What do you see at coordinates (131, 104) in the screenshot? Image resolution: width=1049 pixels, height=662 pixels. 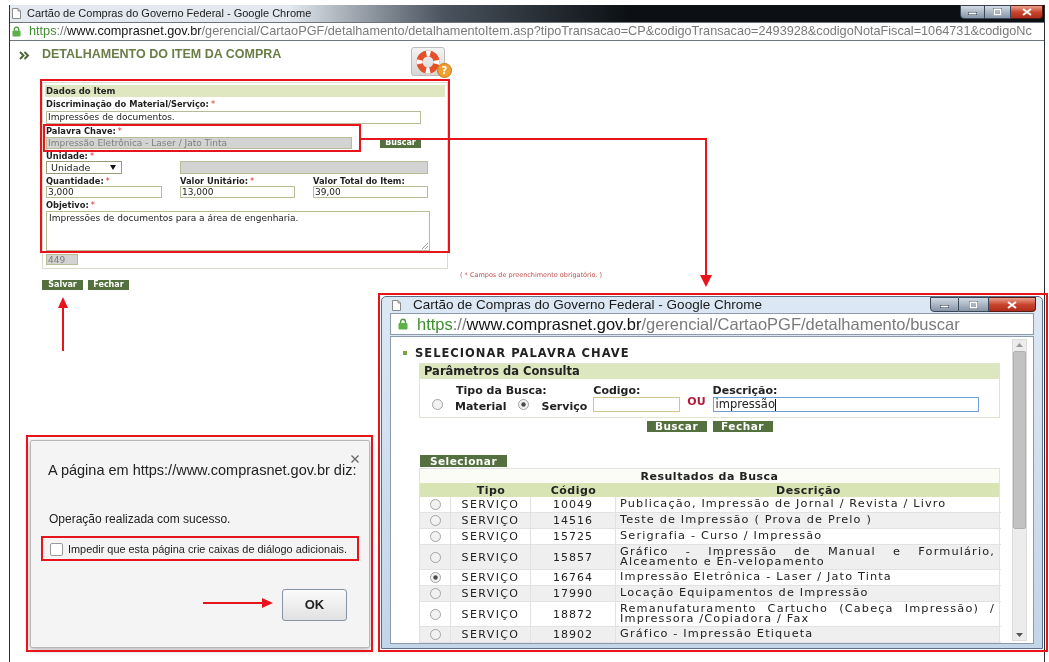 I see `field-label: Discriminação do Material/Serviço: *` at bounding box center [131, 104].